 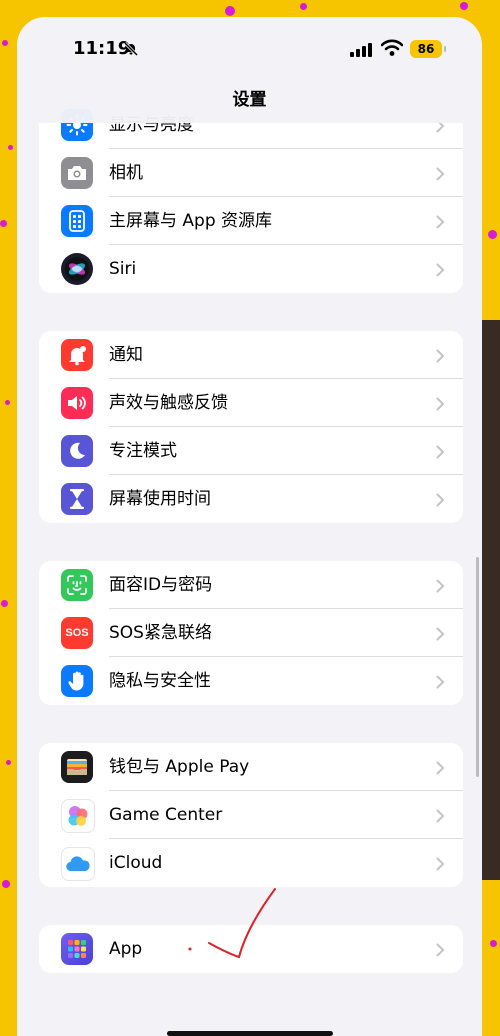 I want to click on settings-row-wallet: 钱包与 Apple Pay, so click(x=251, y=767).